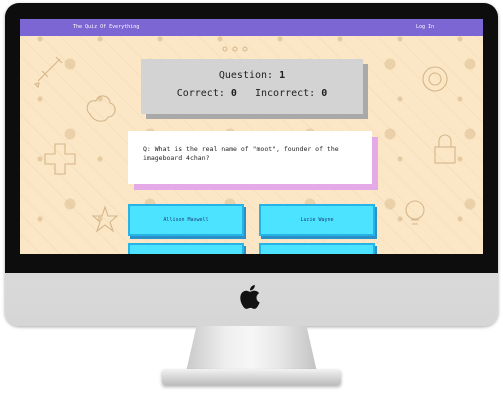 This screenshot has width=503, height=403. Describe the element at coordinates (251, 27) in the screenshot. I see `navbar: The Quiz Of Everything Log In` at that location.